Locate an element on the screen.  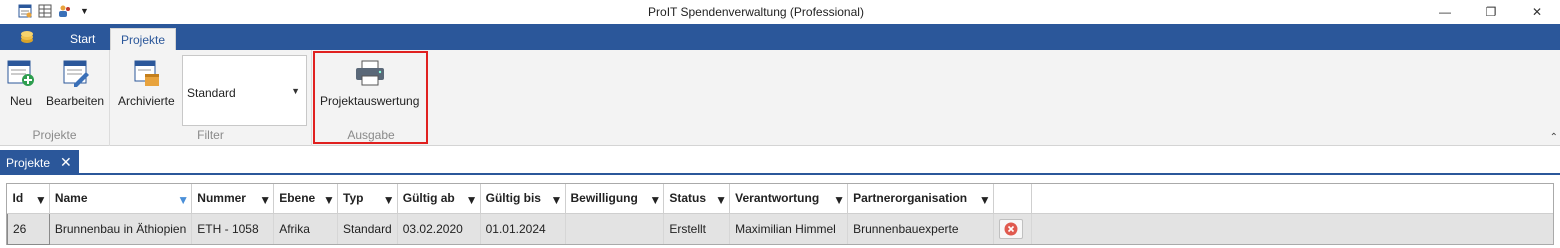
filter-combobox-value: Standard is located at coordinates (211, 93).